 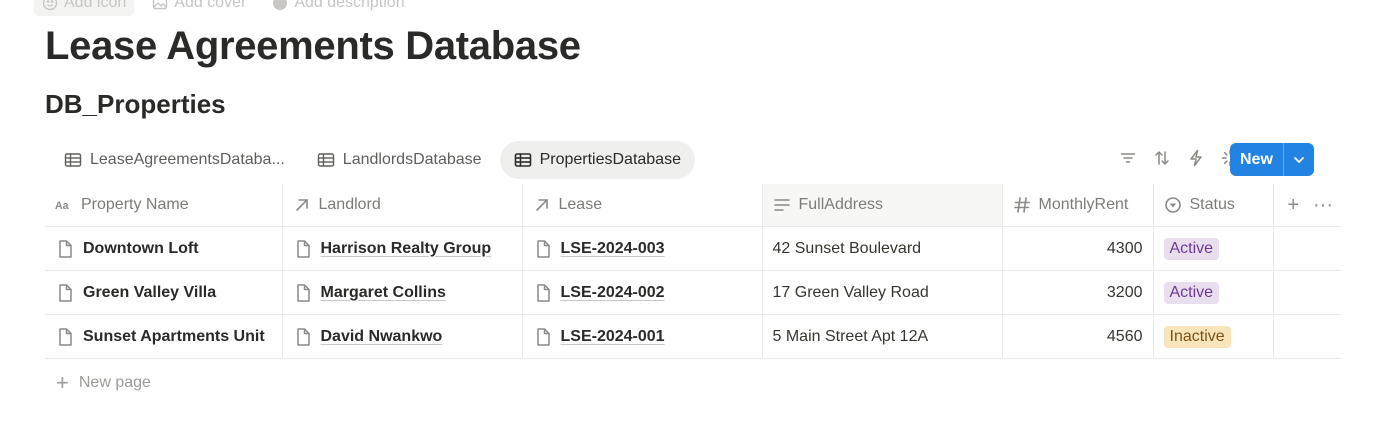 What do you see at coordinates (613, 337) in the screenshot?
I see `lease-link: LSE-2024-001` at bounding box center [613, 337].